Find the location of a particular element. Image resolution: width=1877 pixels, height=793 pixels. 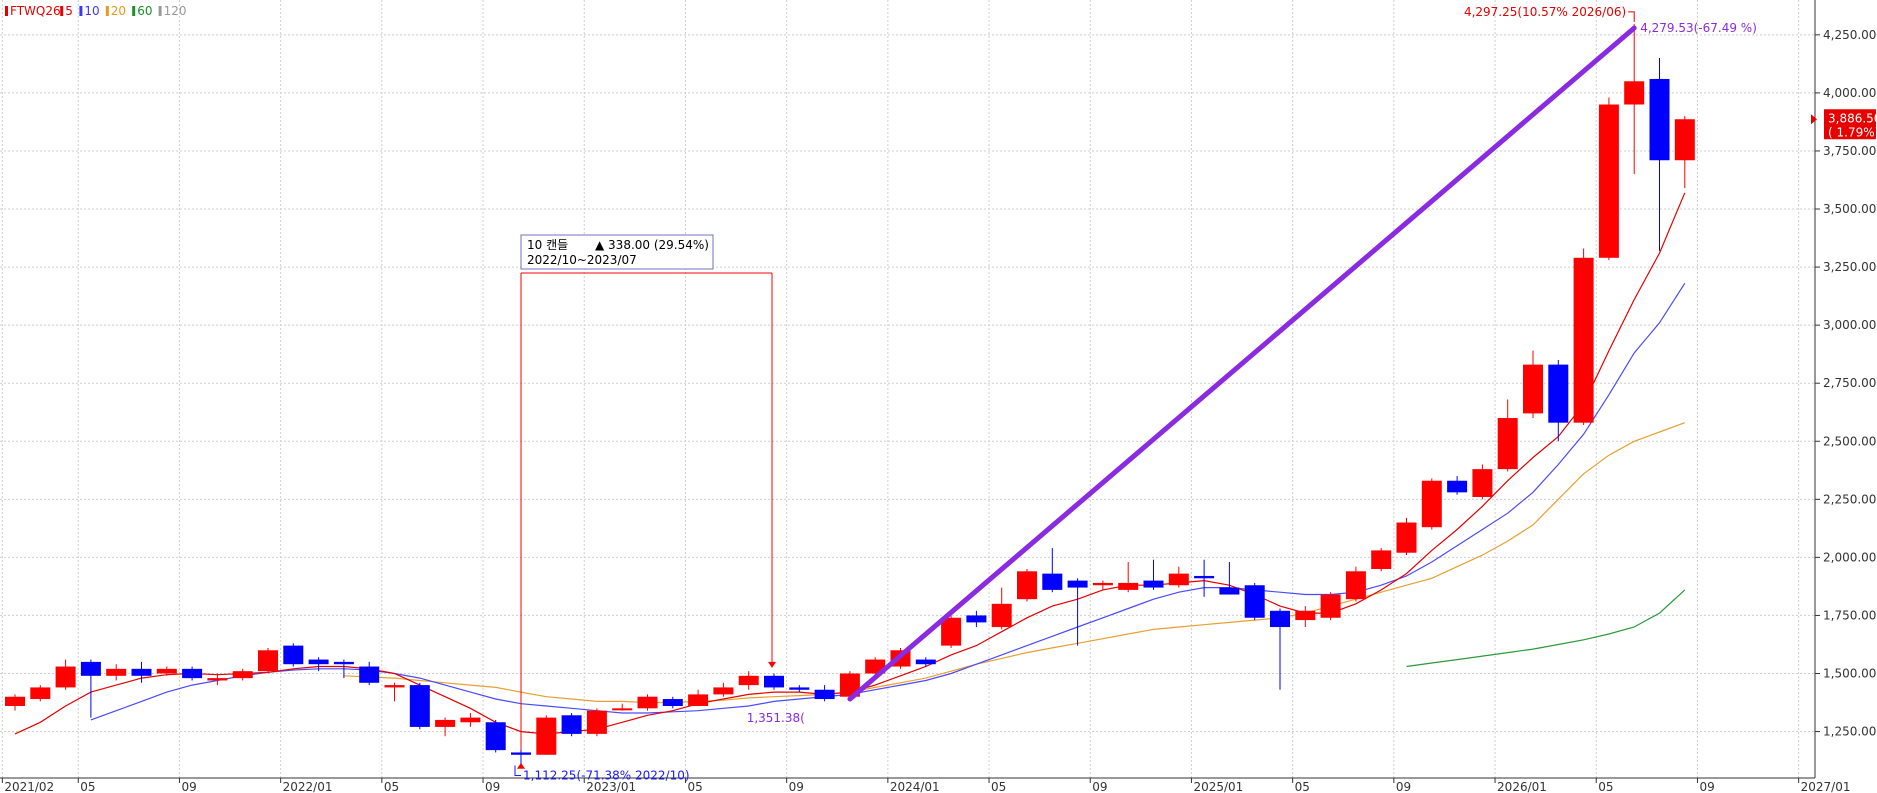

y-tick-label: 1,500.00 is located at coordinates (1849, 673).